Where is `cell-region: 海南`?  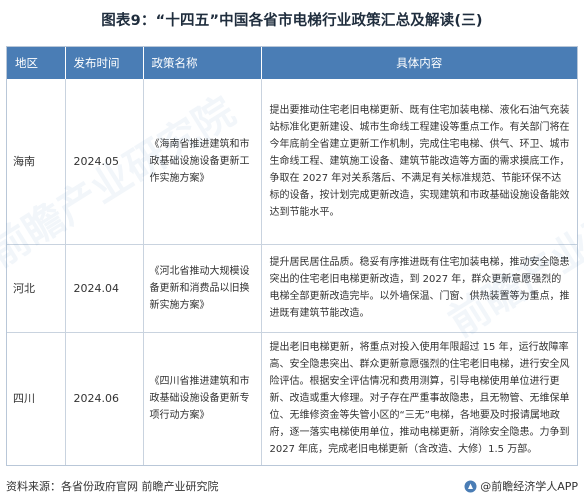
cell-region: 海南 is located at coordinates (36, 162).